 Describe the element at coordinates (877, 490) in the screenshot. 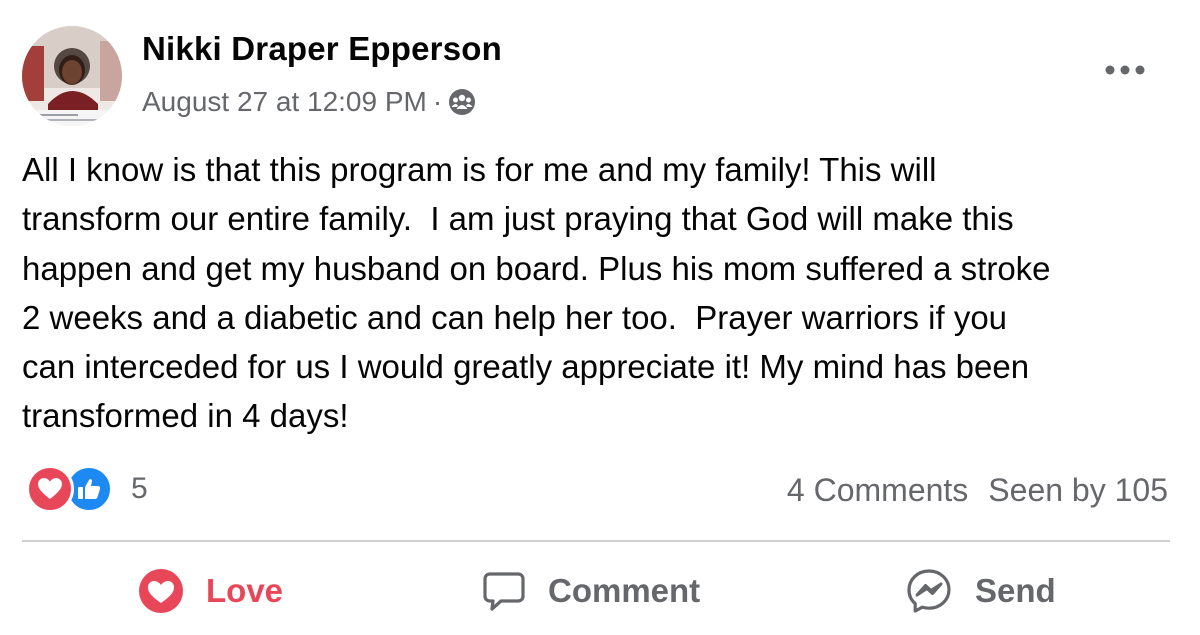

I see `comments-count-link: 4 Comments` at that location.